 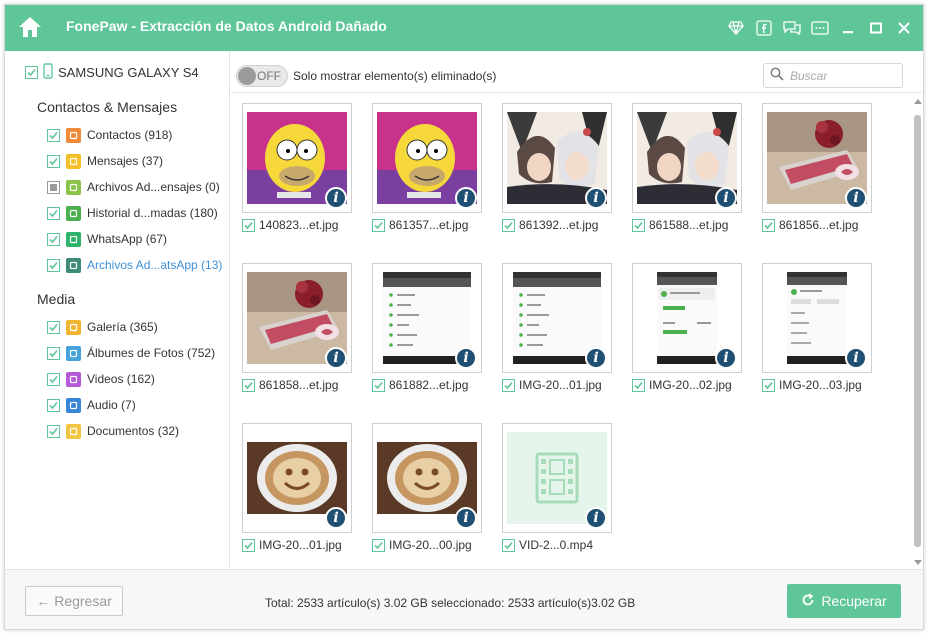 What do you see at coordinates (74, 601) in the screenshot?
I see `back-button: ← Regresar` at bounding box center [74, 601].